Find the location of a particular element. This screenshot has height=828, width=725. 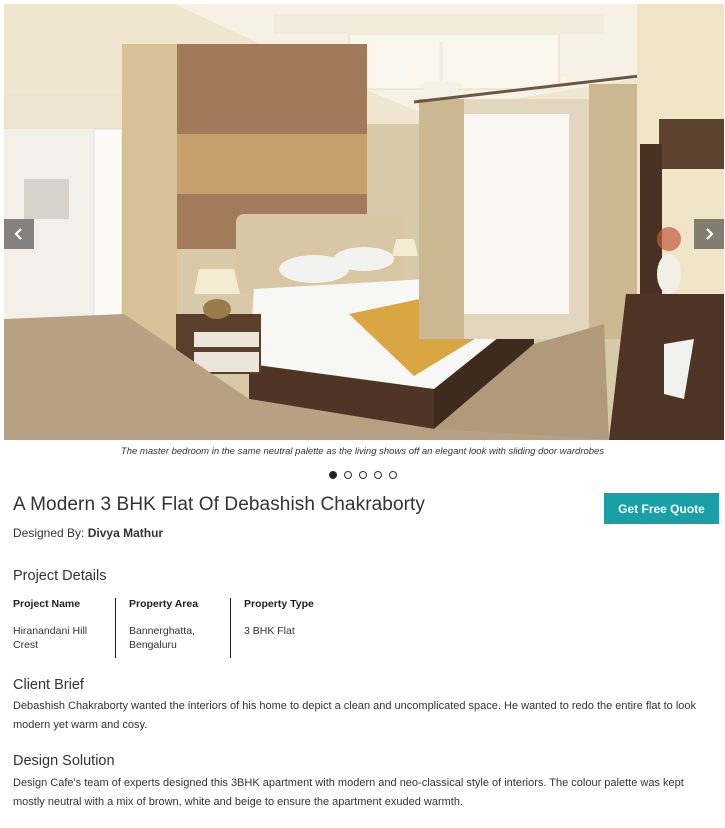

detail-value: Bannerghatta, Bengaluru is located at coordinates (162, 638).